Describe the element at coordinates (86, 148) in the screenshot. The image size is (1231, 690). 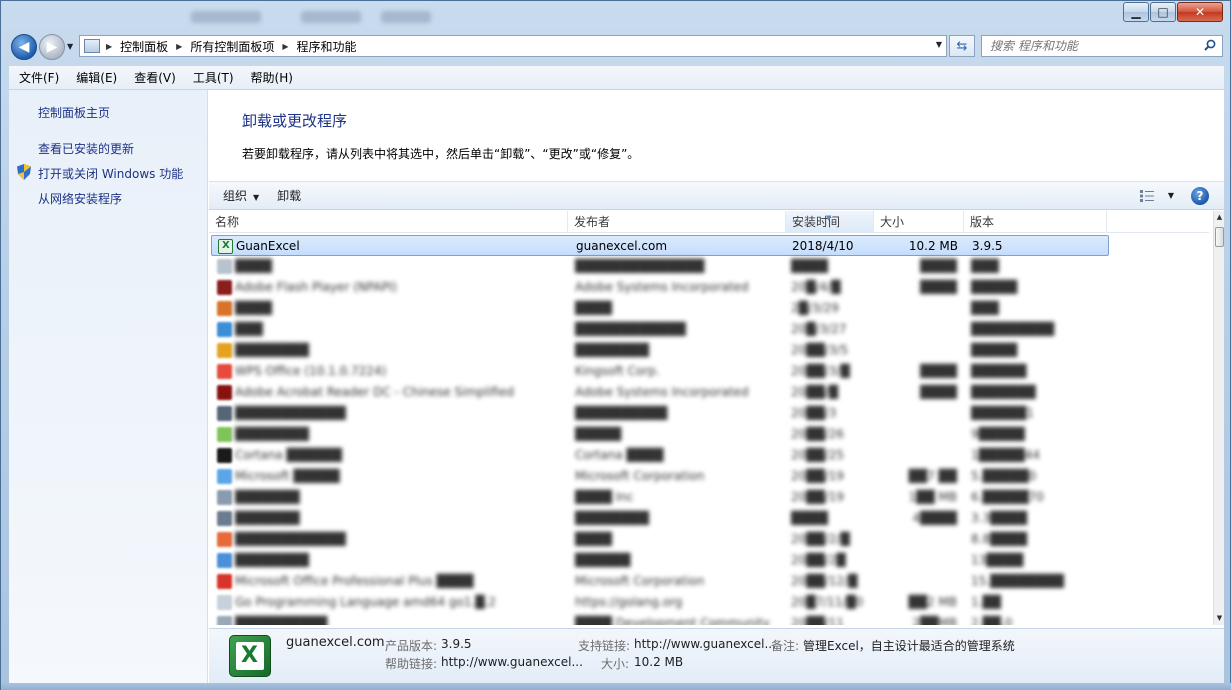
I see `link-view-updates: 查看已安装的更新` at that location.